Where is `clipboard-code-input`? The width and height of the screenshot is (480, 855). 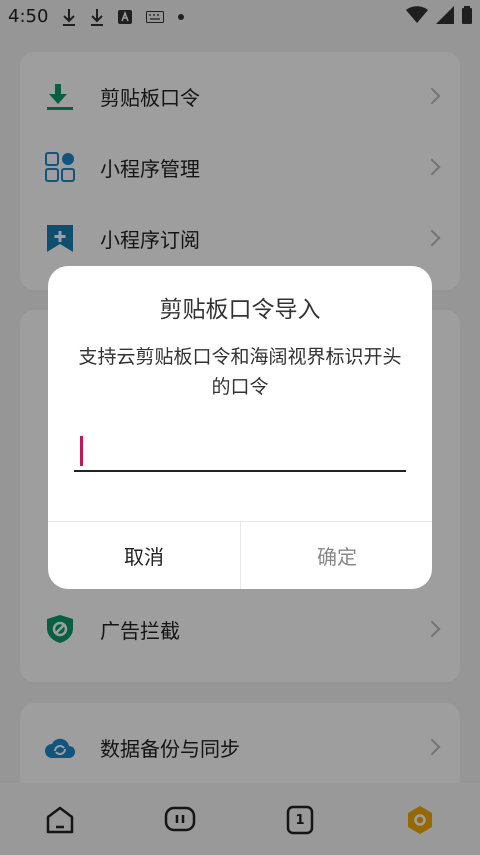 clipboard-code-input is located at coordinates (240, 451).